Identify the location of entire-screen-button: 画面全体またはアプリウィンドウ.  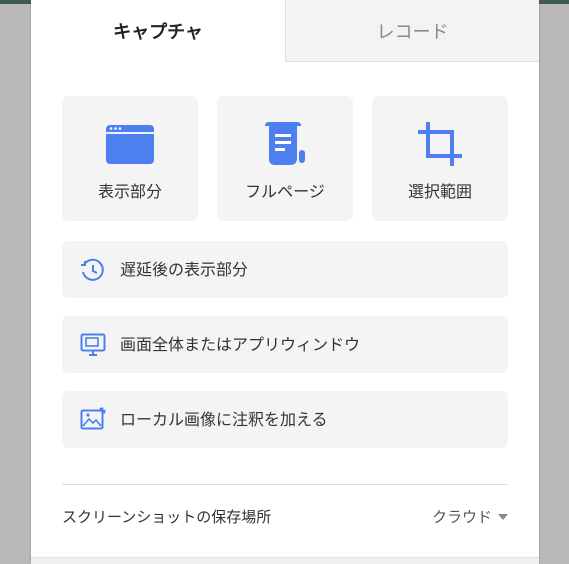
(285, 344).